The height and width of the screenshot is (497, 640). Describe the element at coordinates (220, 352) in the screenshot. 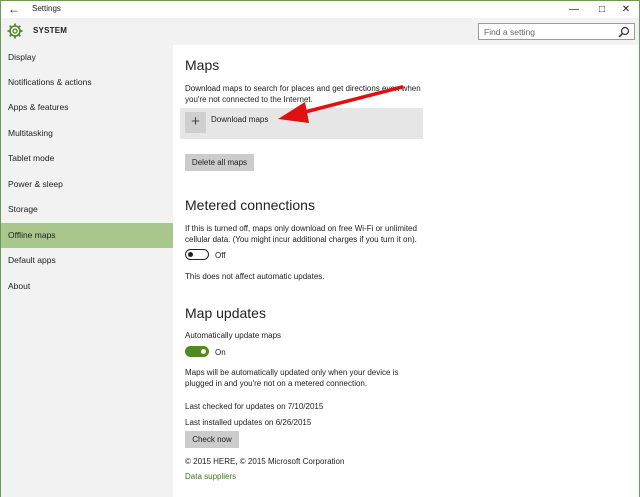

I see `auto-update-toggle-state: On` at that location.